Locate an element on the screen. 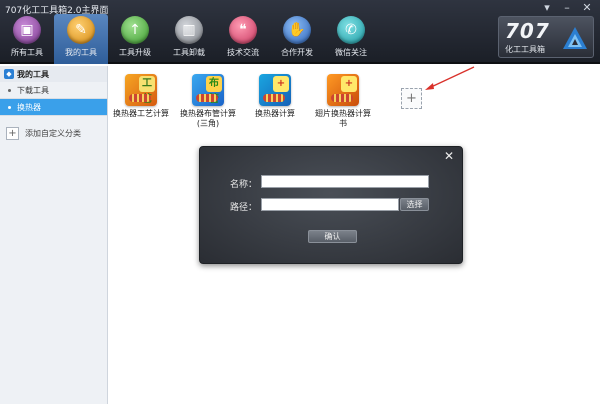 The height and width of the screenshot is (404, 600). add-custom-category-button: + 添加自定义分类 is located at coordinates (53, 133).